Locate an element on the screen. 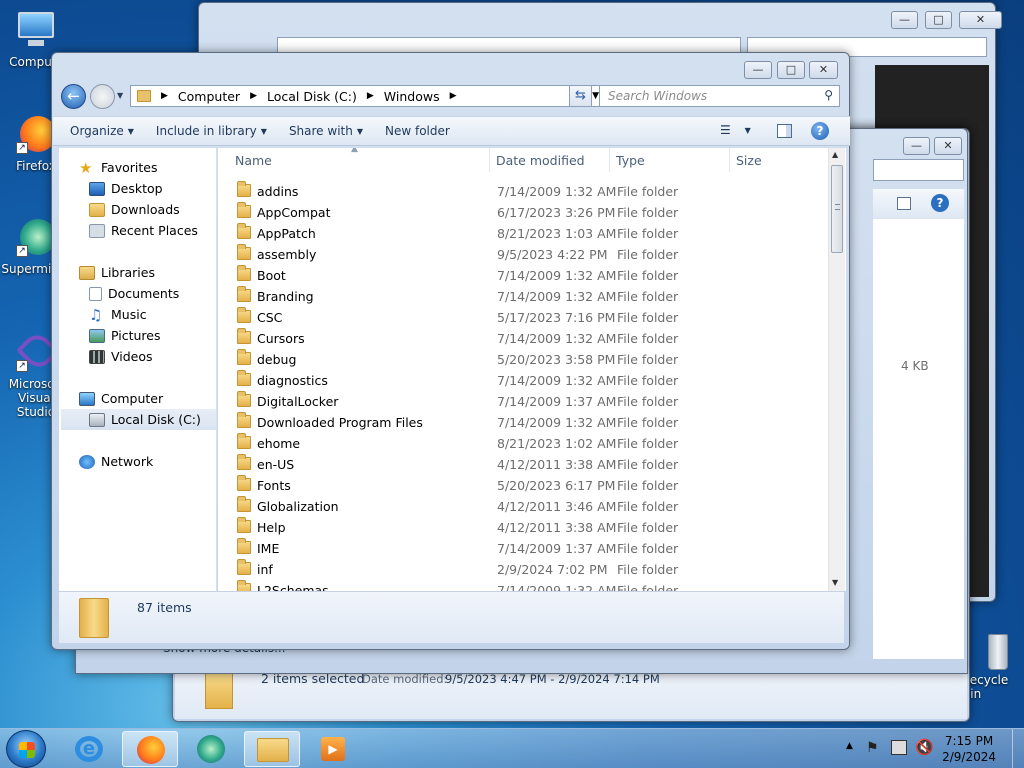 The image size is (1024, 768). table-row: Fonts 5/20/2023 6:17 PM File folder is located at coordinates (523, 485).